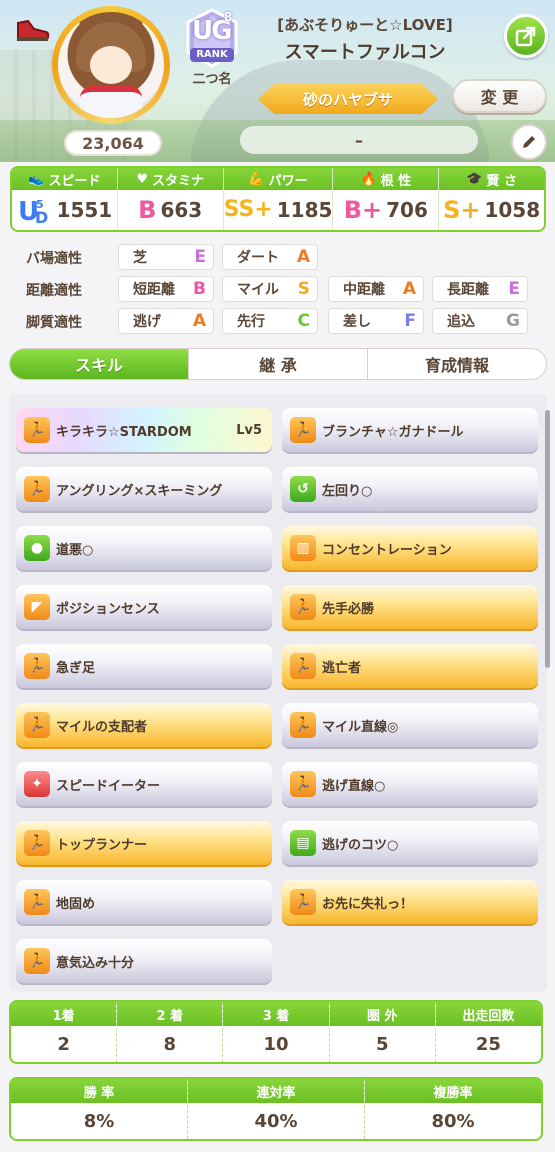 This screenshot has height=1152, width=555. Describe the element at coordinates (342, 668) in the screenshot. I see `skill-name: 逃亡者` at that location.